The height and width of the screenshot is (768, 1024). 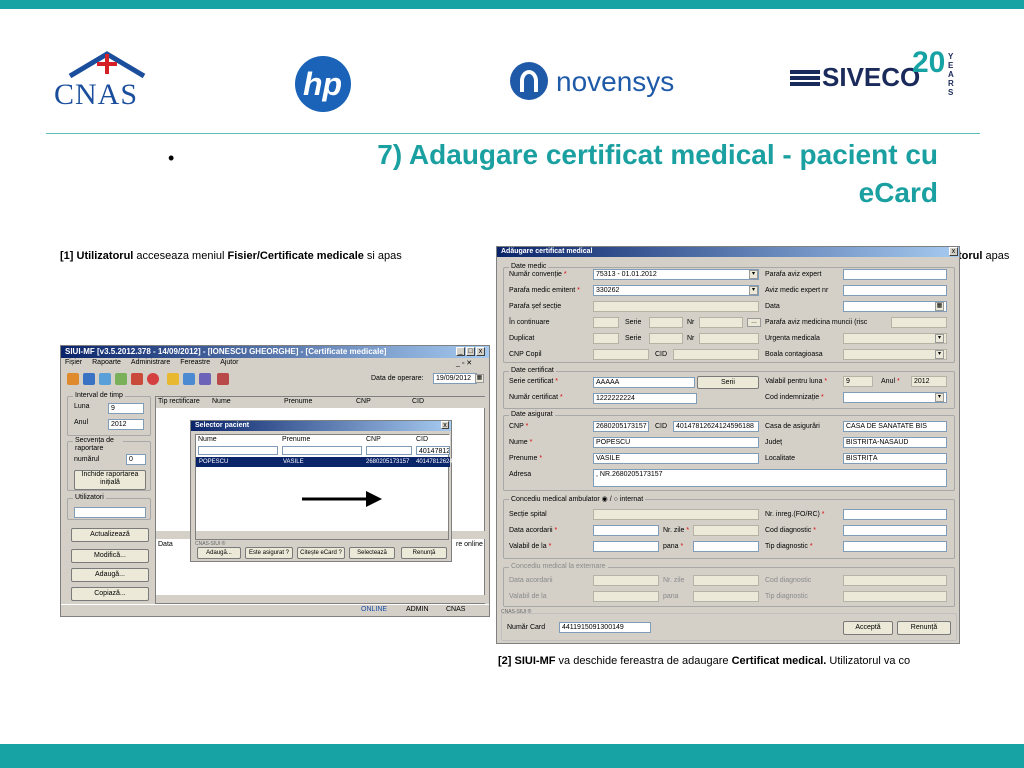 I want to click on cod-diagnostic-field, so click(x=895, y=530).